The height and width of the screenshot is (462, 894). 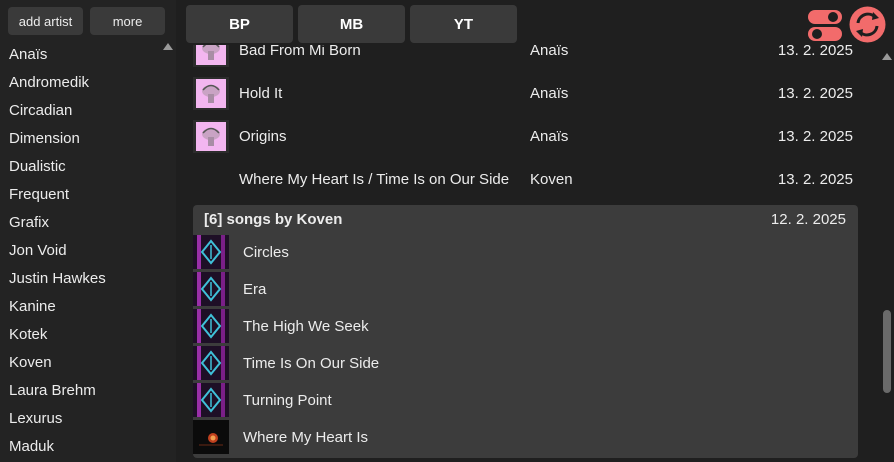 What do you see at coordinates (88, 279) in the screenshot?
I see `artist-item: Justin Hawkes` at bounding box center [88, 279].